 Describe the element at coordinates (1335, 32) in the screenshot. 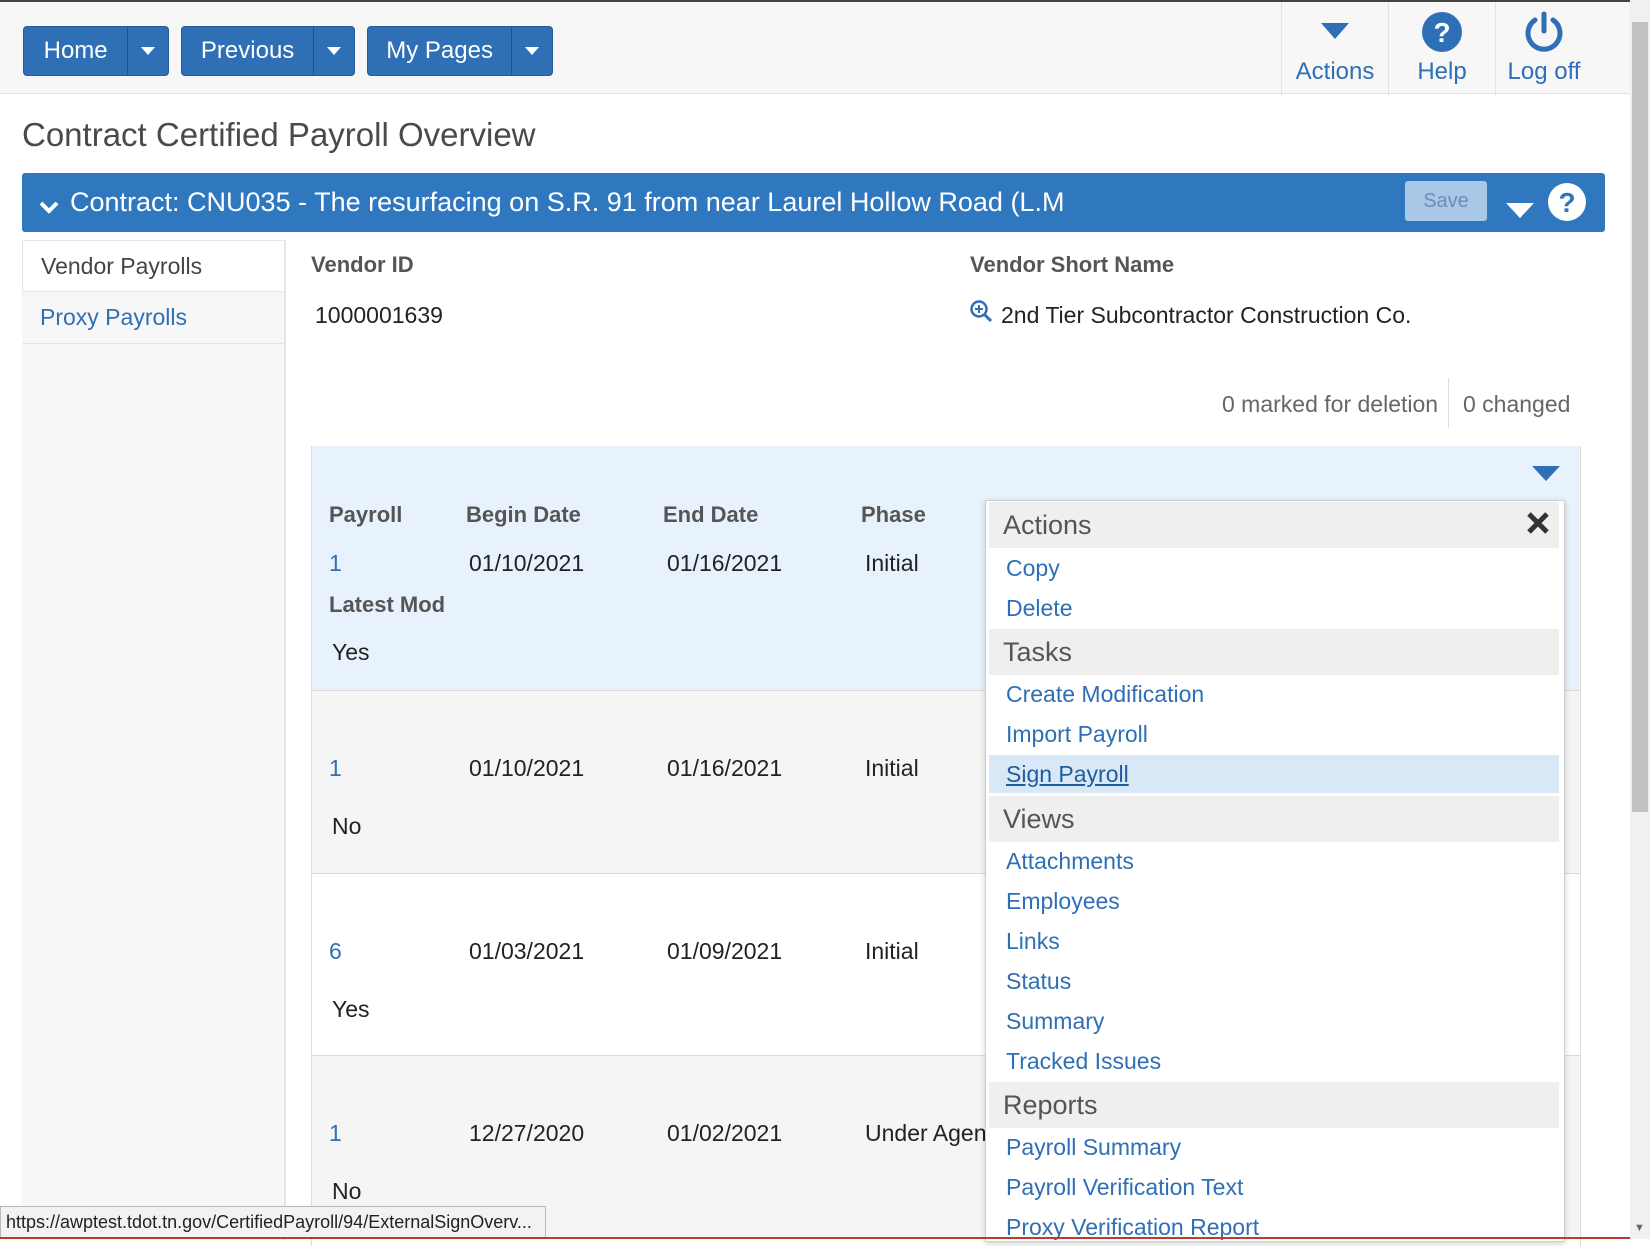

I see `caret-down-icon` at that location.